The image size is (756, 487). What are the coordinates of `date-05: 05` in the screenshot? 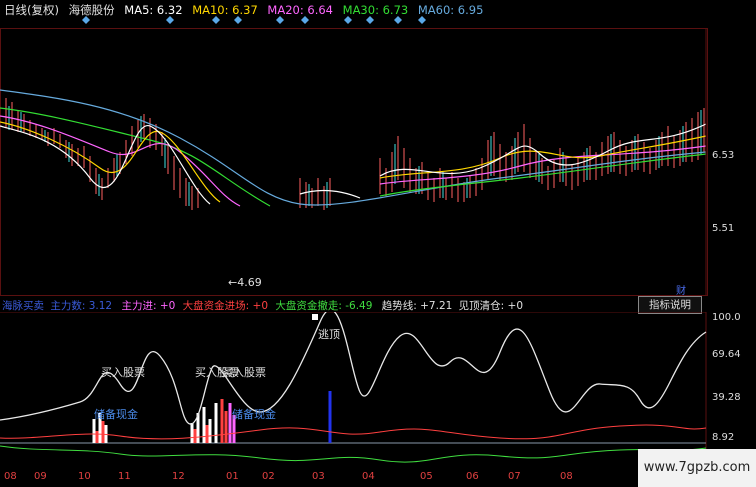 It's located at (426, 476).